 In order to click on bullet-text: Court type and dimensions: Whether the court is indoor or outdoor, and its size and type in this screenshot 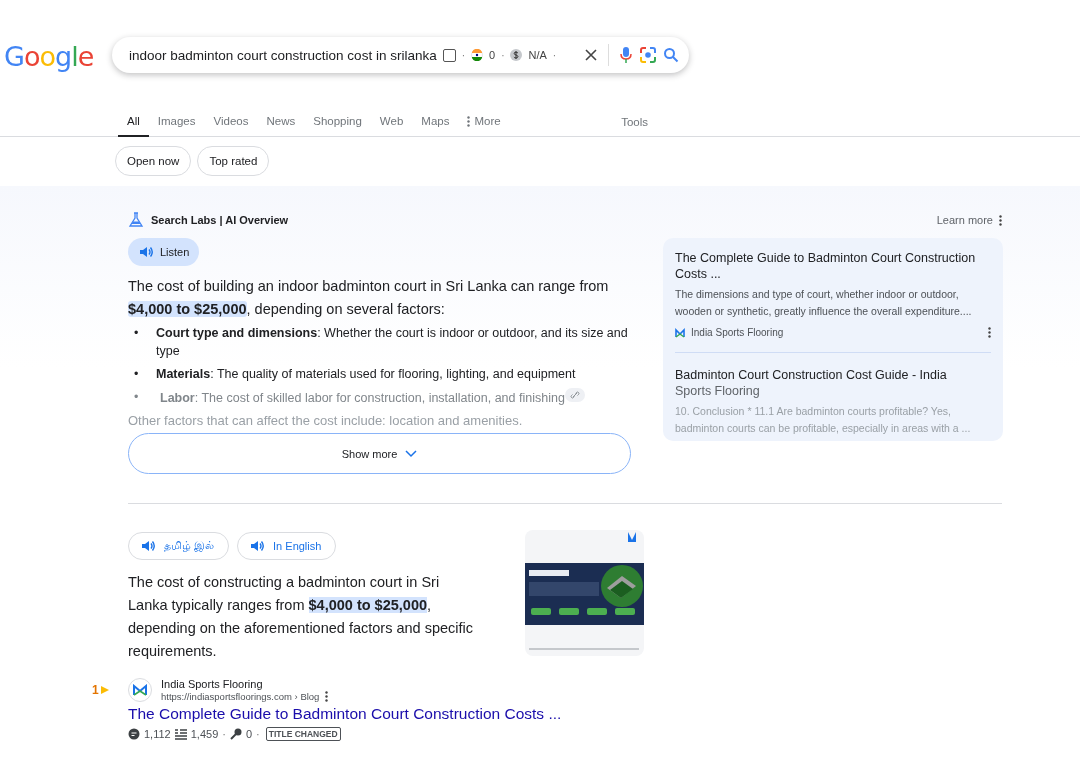, I will do `click(392, 342)`.